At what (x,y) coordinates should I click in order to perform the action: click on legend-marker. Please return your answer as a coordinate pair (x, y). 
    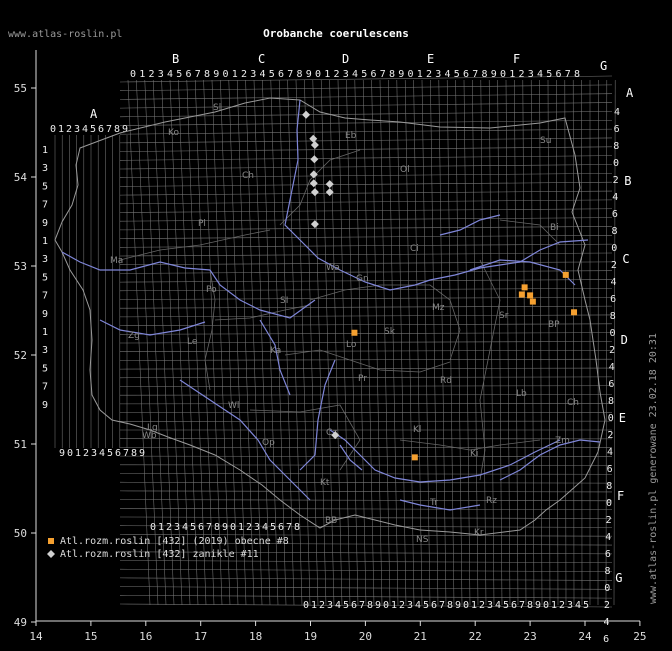
    Looking at the image, I should click on (51, 554).